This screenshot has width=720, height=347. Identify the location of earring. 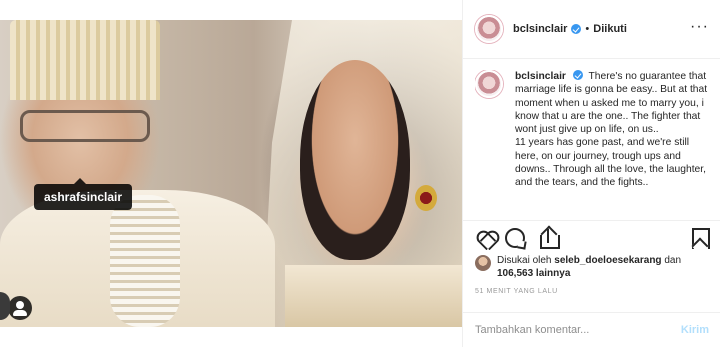
(426, 198).